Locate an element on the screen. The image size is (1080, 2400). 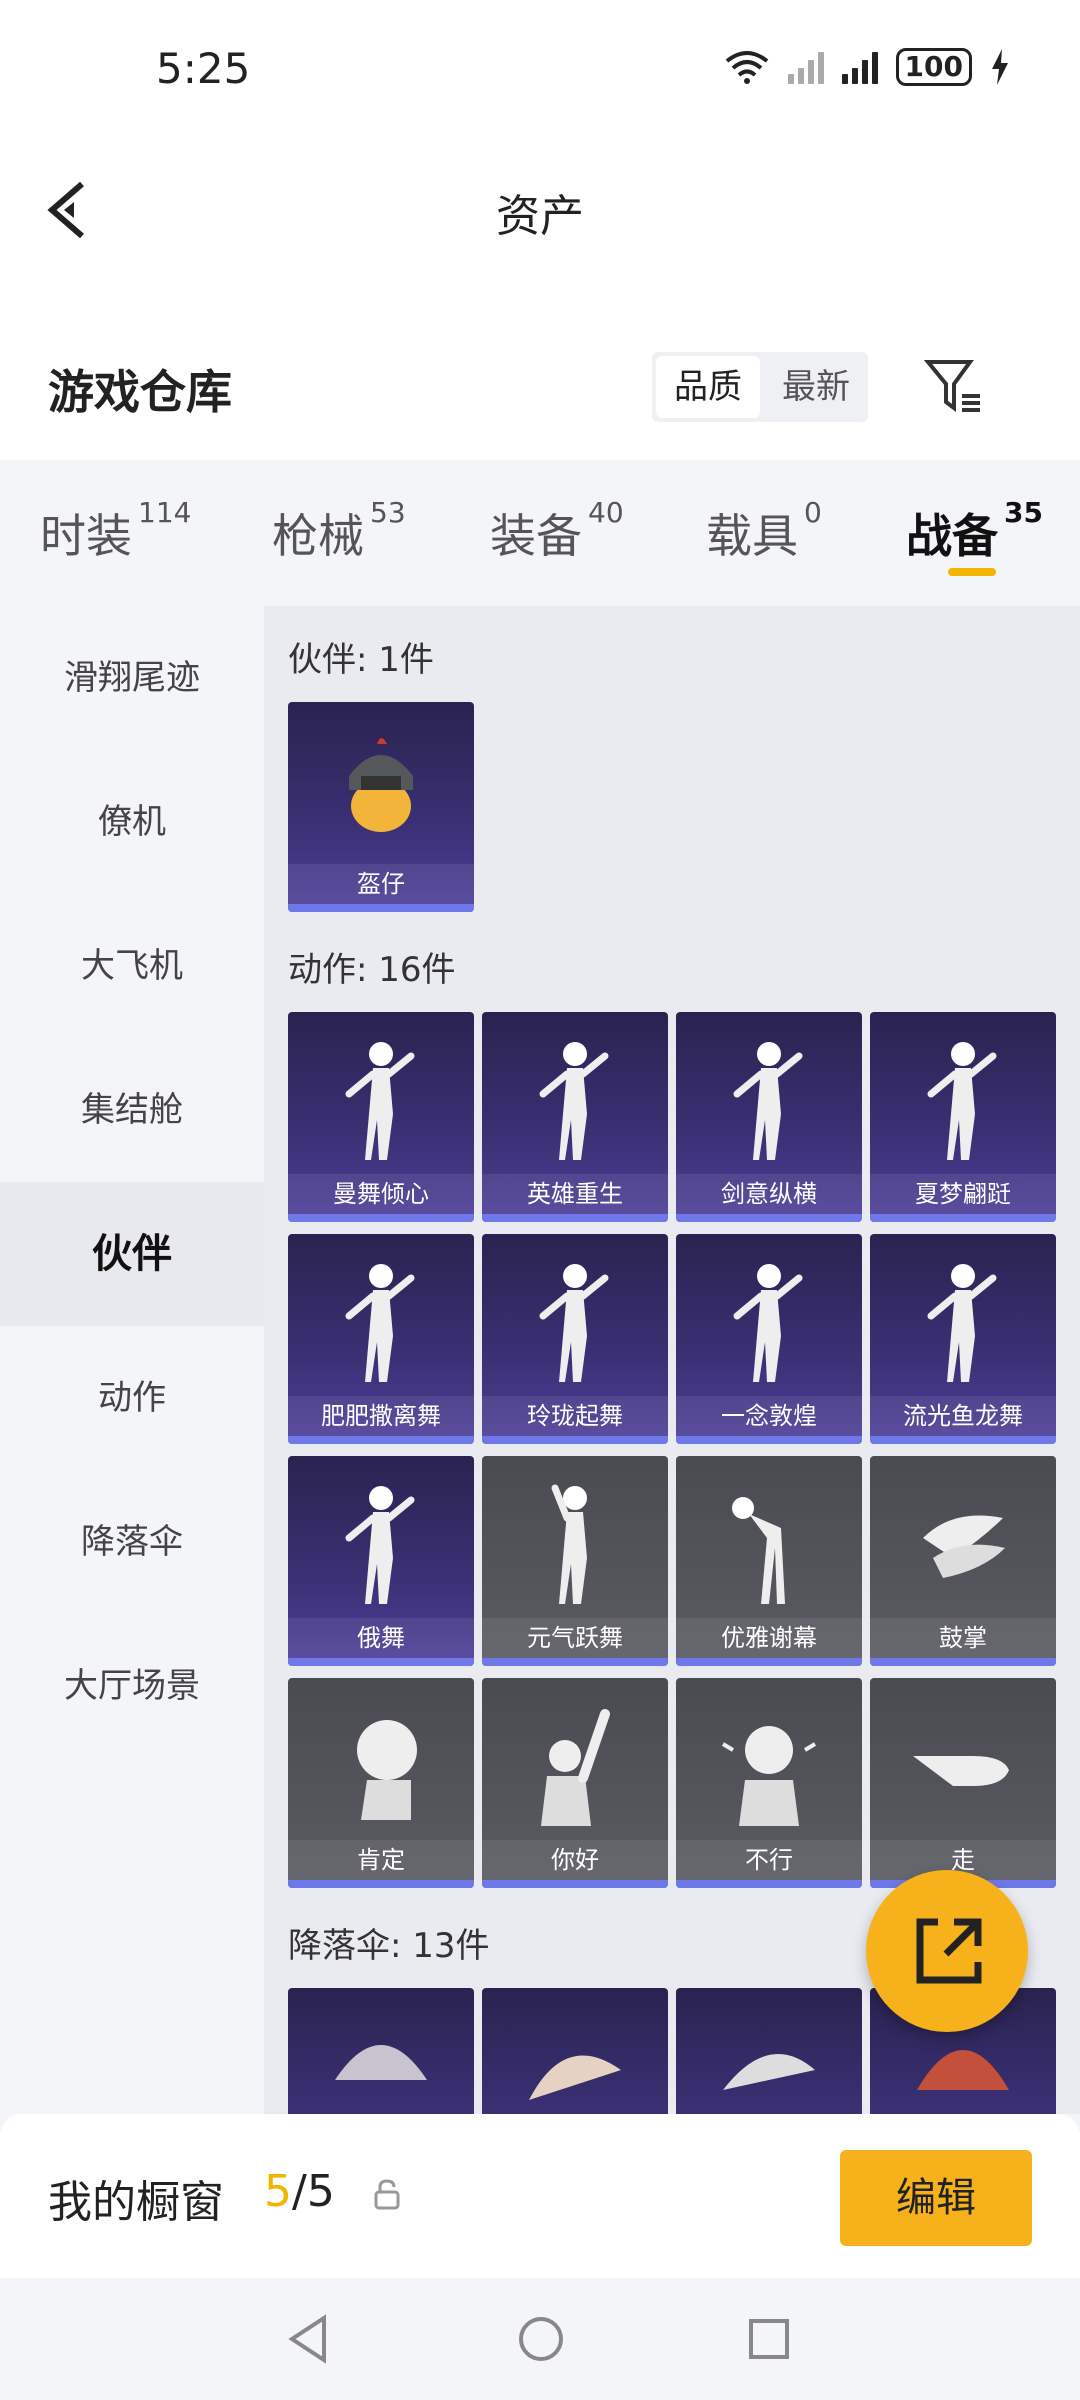
warehouse-header: 游戏仓库 品质 最新 is located at coordinates (540, 370).